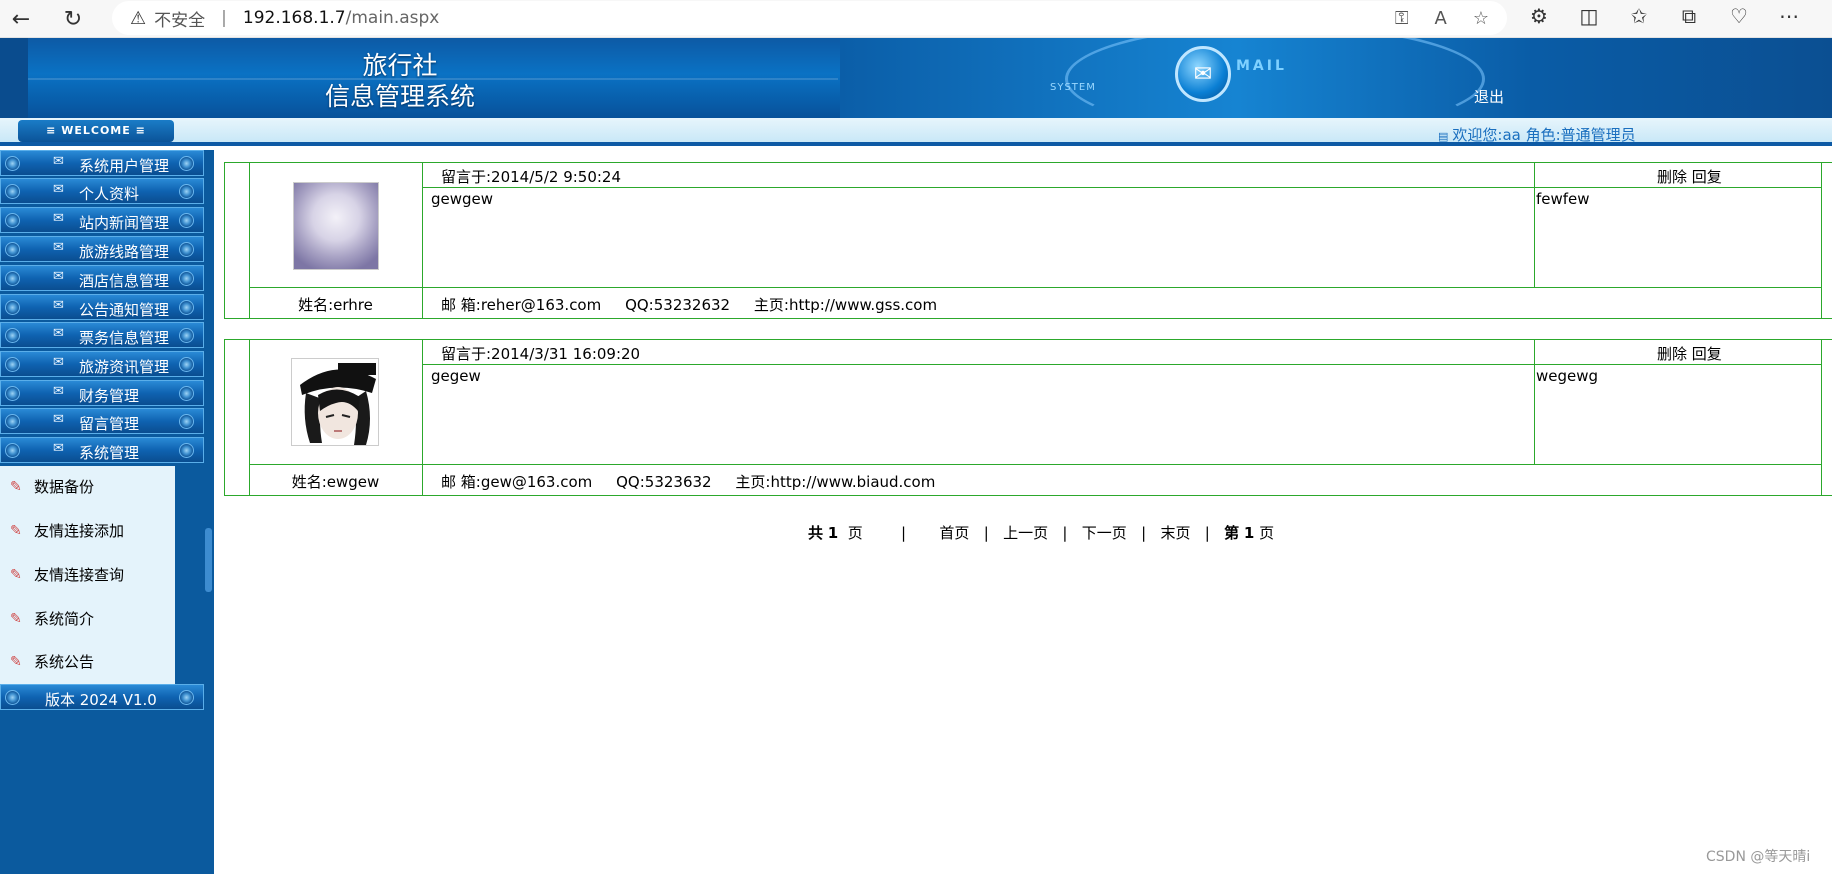  I want to click on submenu-item-label: 系统公告, so click(64, 662).